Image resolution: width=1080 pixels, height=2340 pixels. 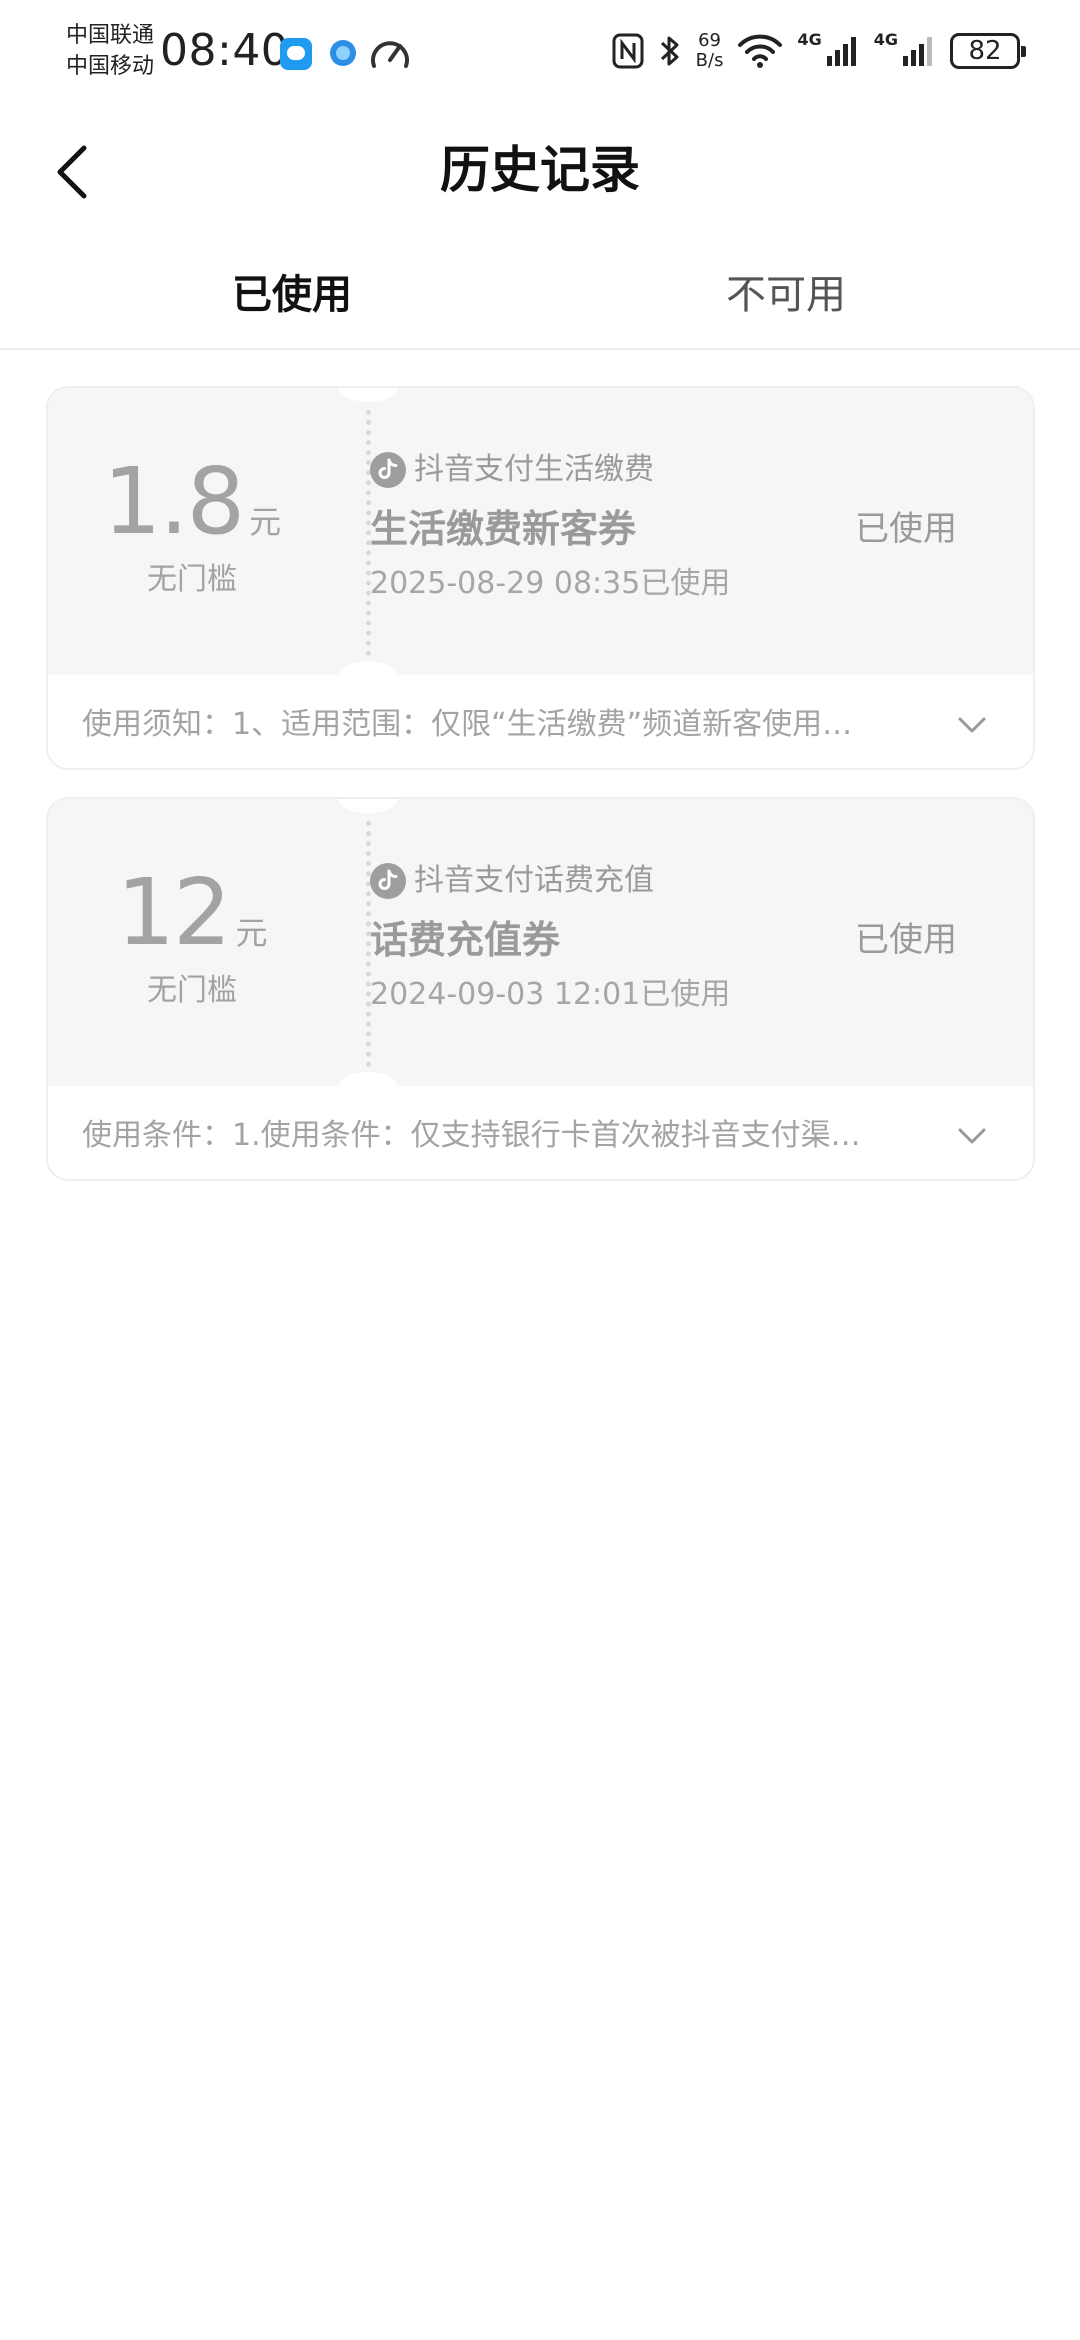 I want to click on coupon-brand: 抖音支付生活缴费, so click(x=512, y=470).